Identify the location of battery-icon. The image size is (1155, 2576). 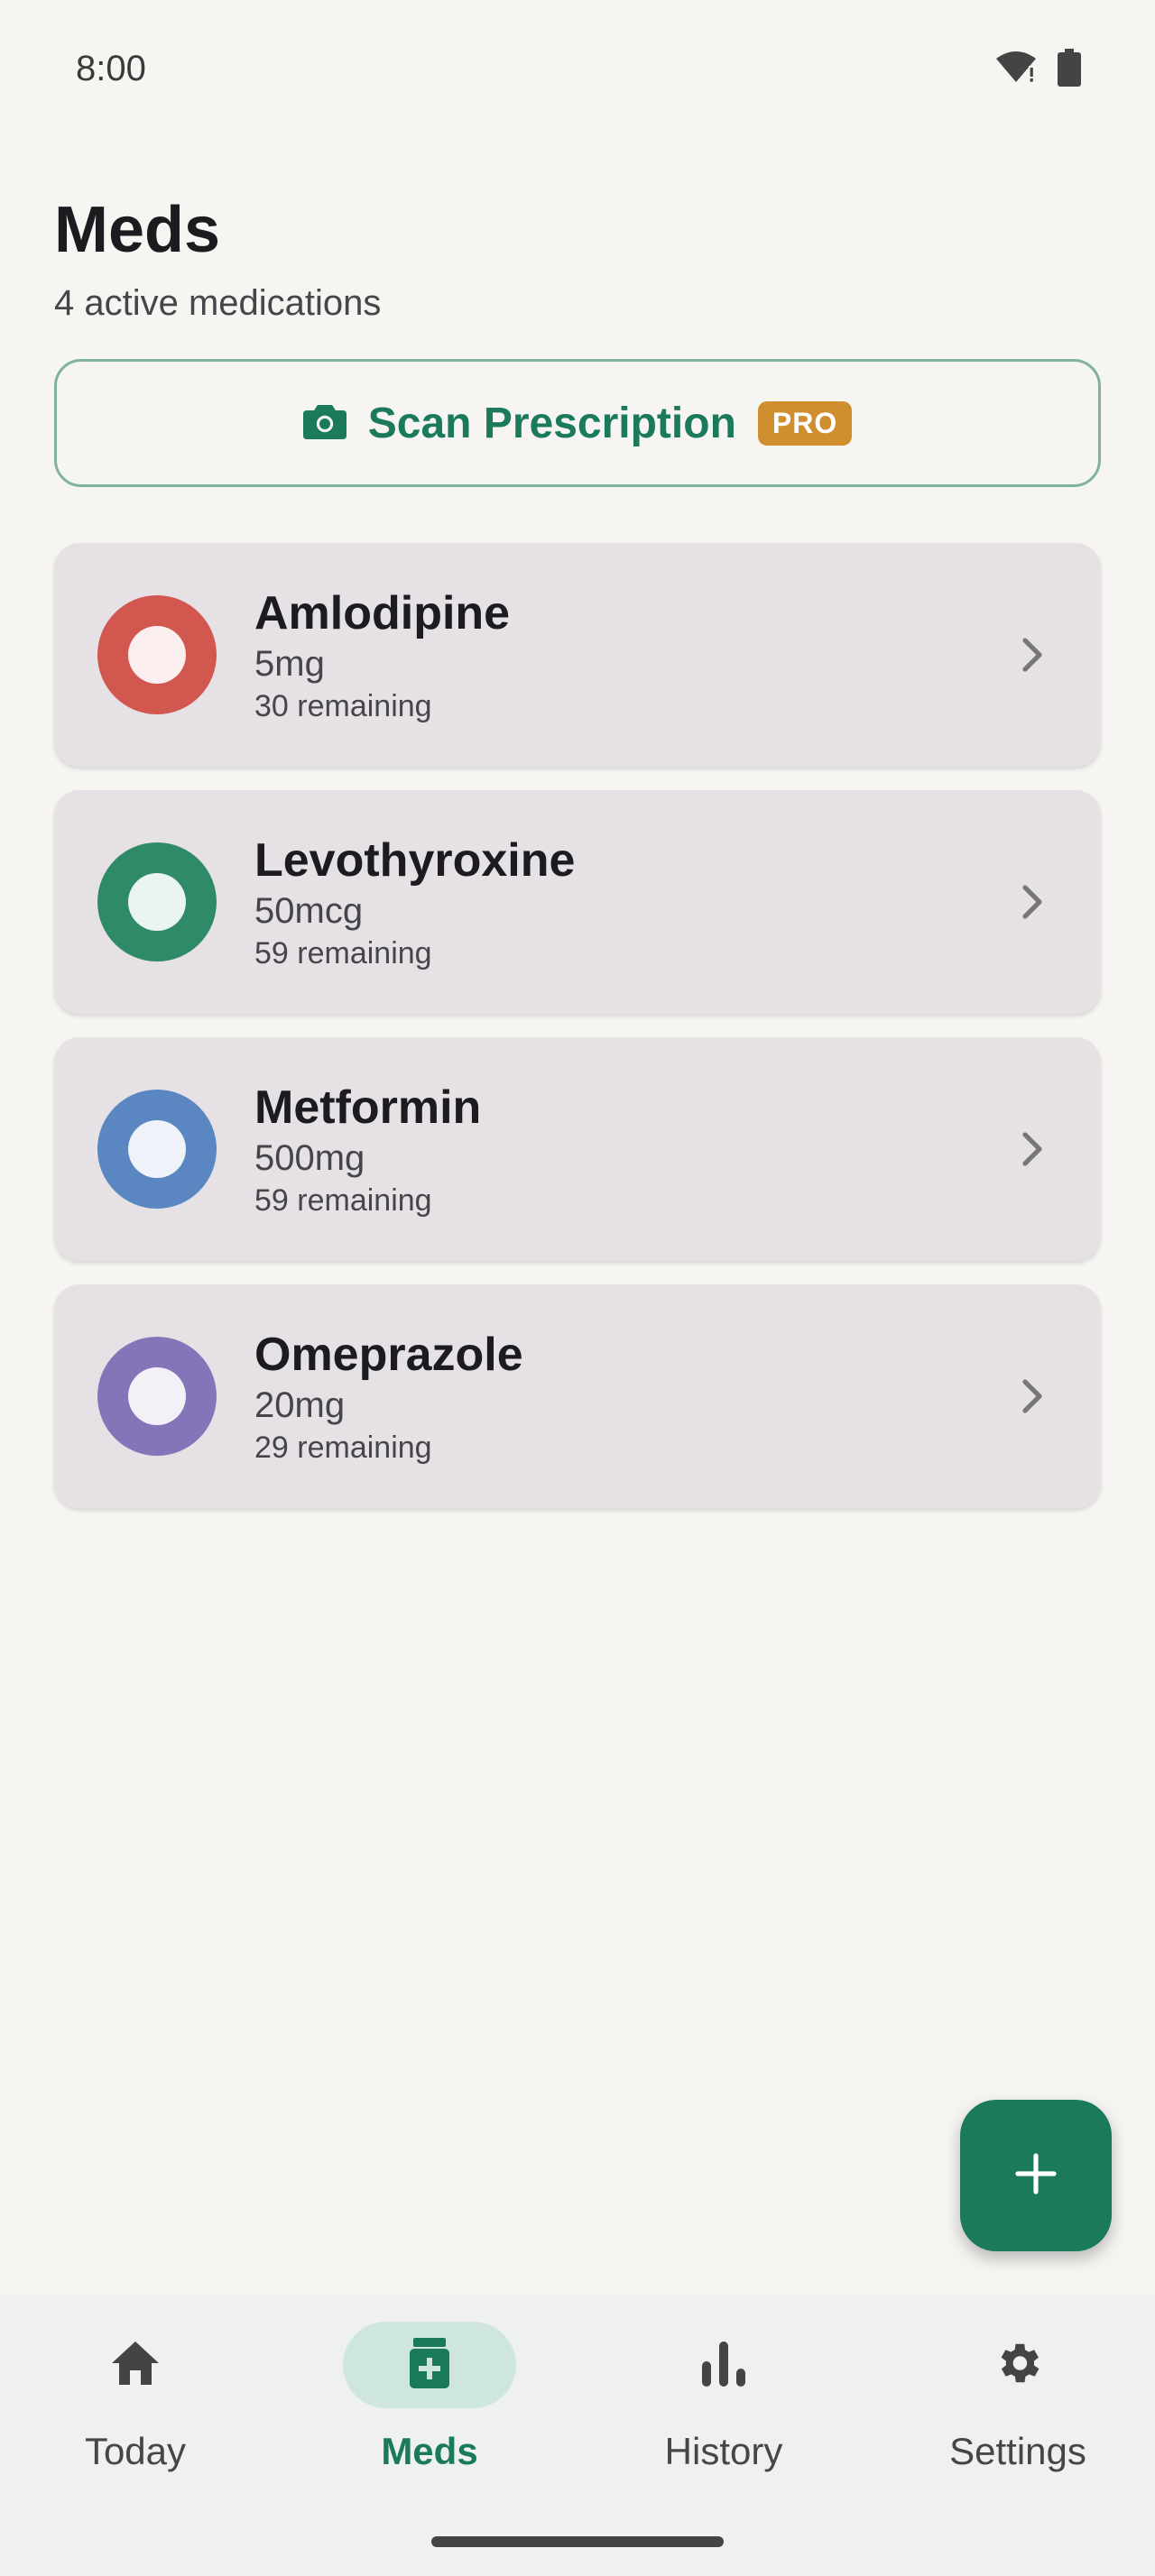
(1069, 70).